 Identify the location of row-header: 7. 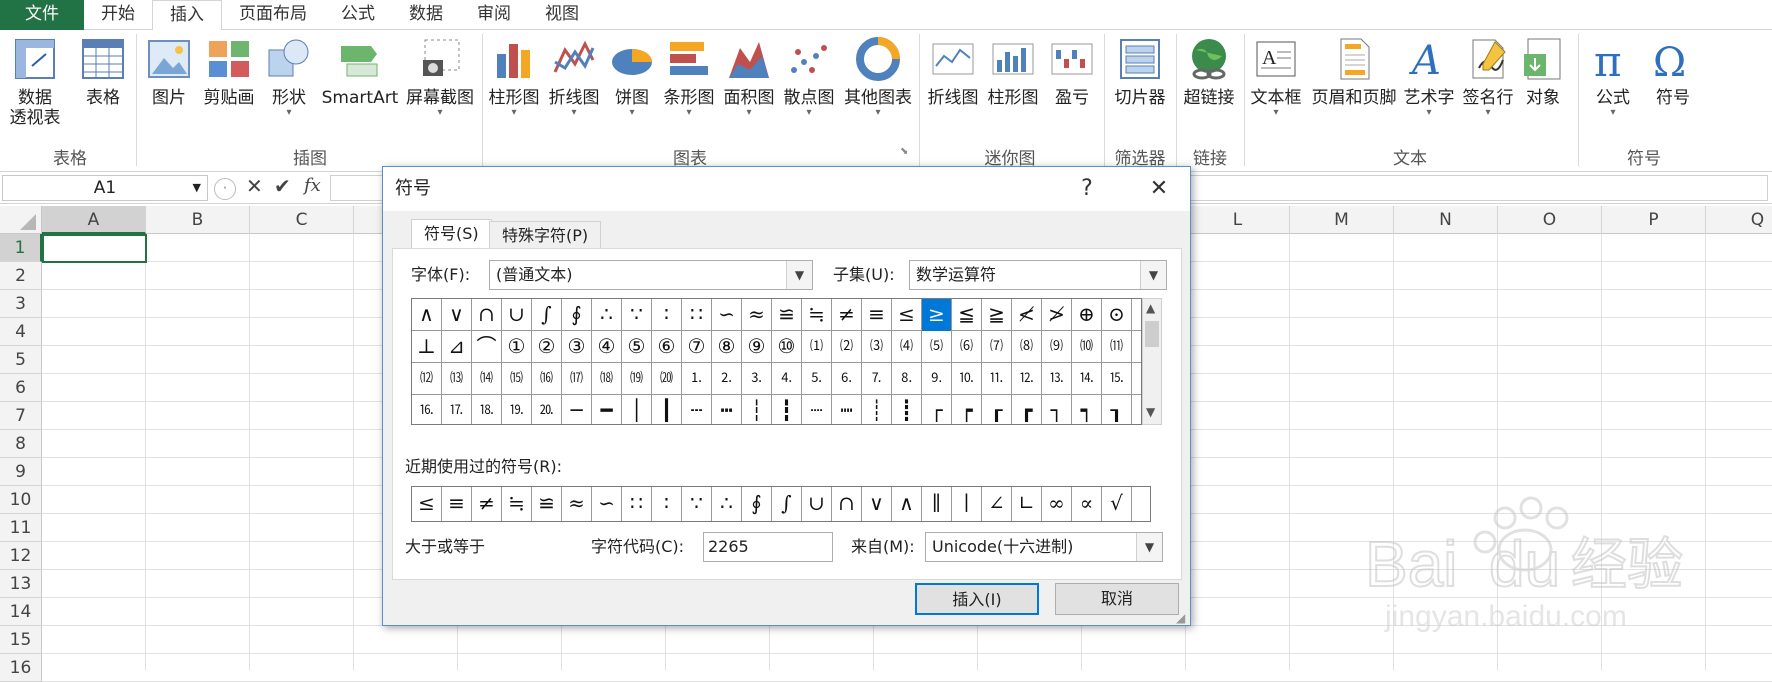
(21, 416).